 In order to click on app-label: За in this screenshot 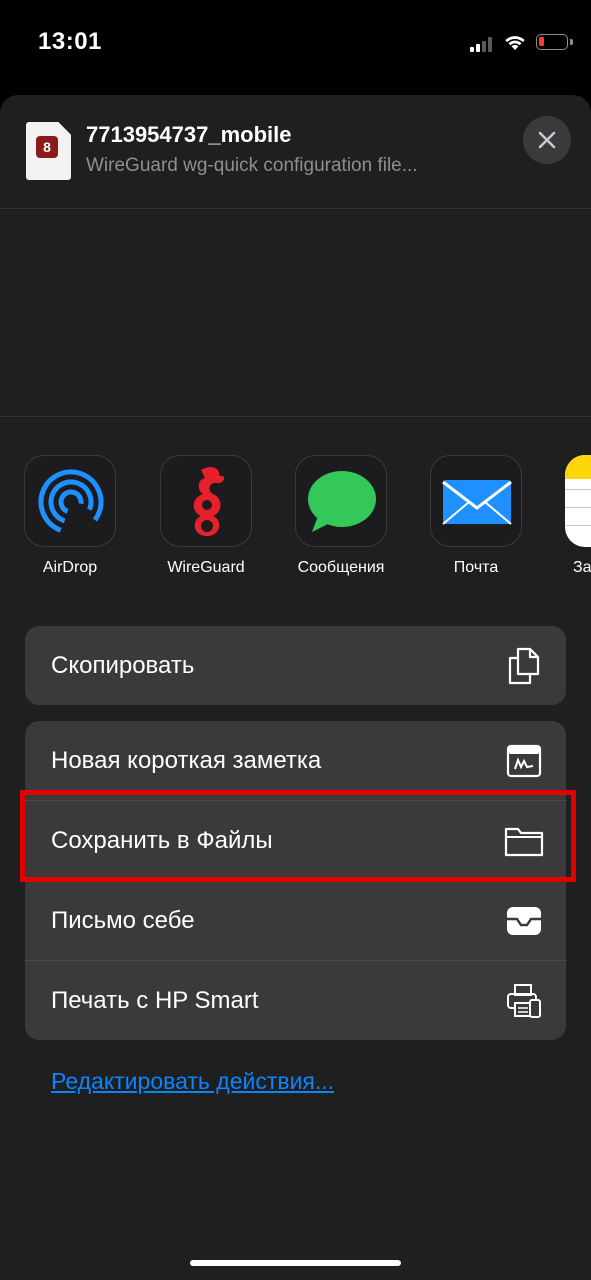, I will do `click(582, 567)`.